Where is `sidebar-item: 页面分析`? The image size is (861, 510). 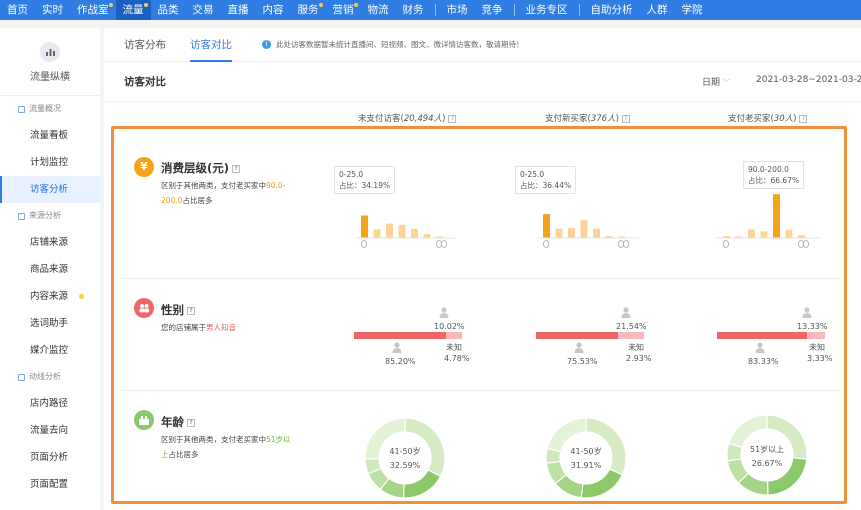 sidebar-item: 页面分析 is located at coordinates (50, 457).